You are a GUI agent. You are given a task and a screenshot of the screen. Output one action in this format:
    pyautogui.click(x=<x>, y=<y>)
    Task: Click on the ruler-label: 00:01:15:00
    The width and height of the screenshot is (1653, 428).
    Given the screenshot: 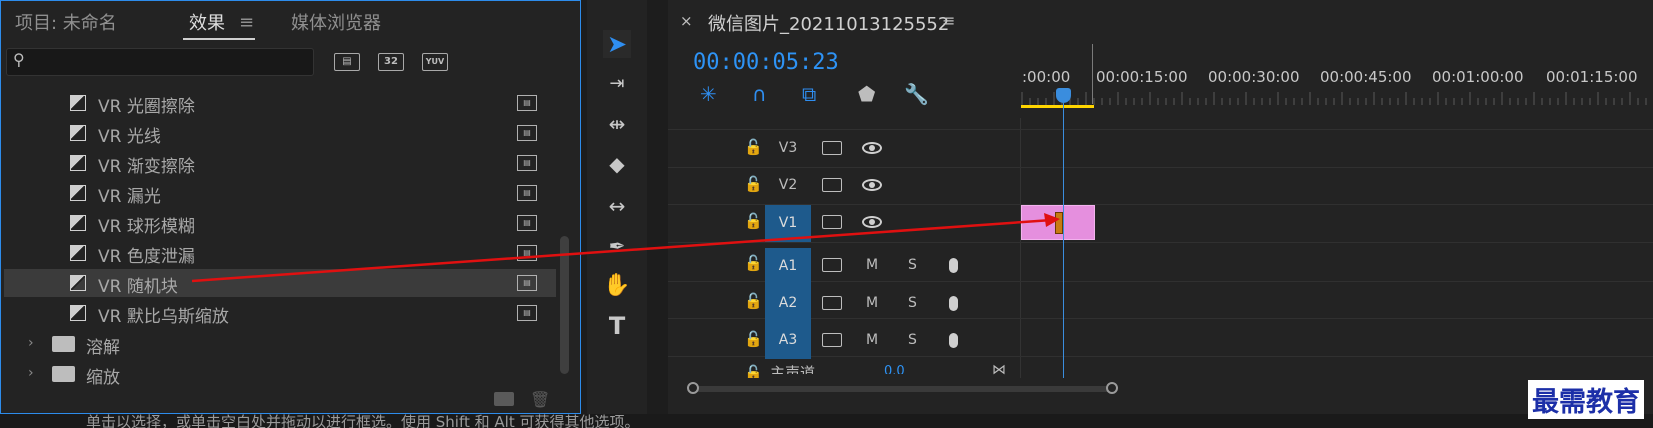 What is the action you would take?
    pyautogui.click(x=1592, y=77)
    